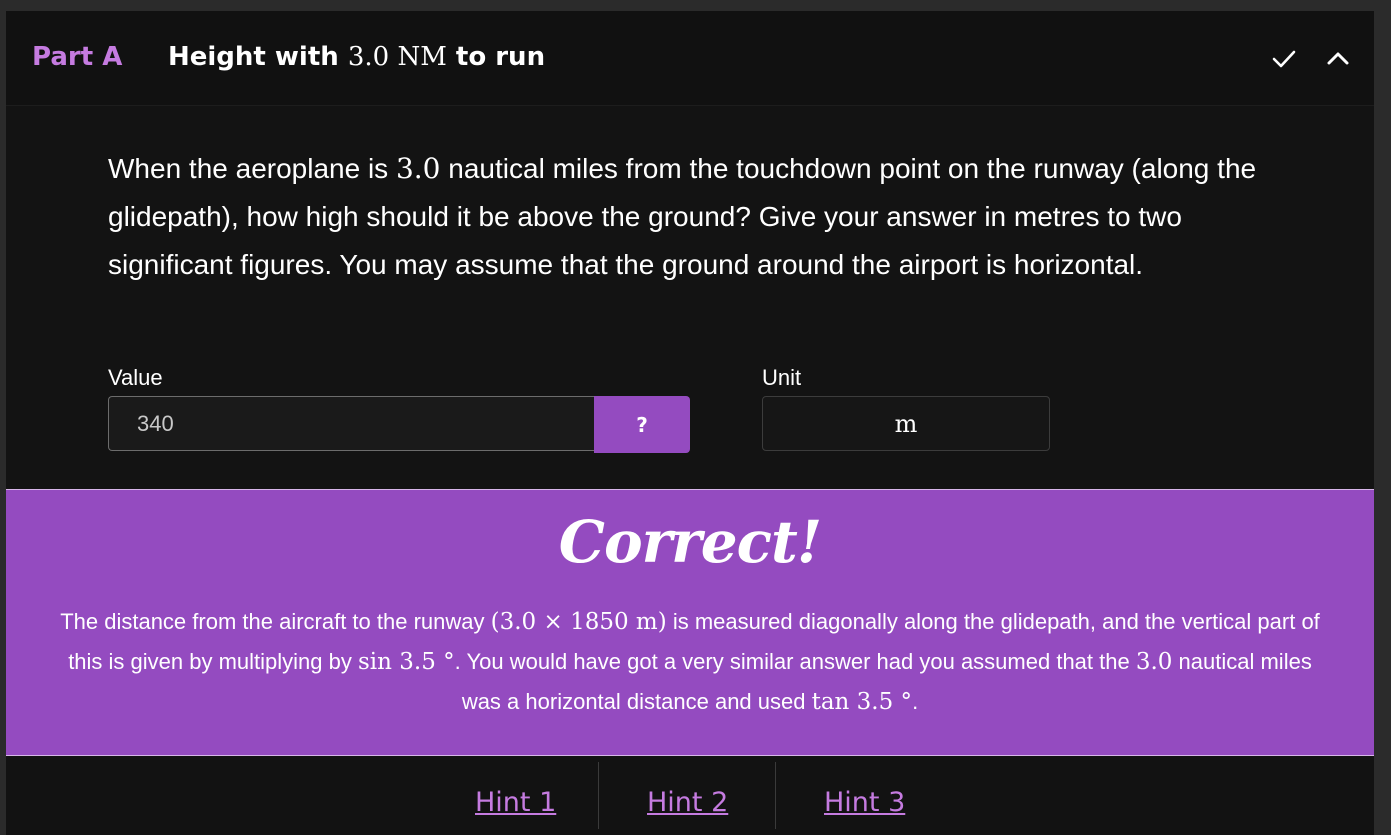  I want to click on hint-1-link: Hint 1, so click(515, 802).